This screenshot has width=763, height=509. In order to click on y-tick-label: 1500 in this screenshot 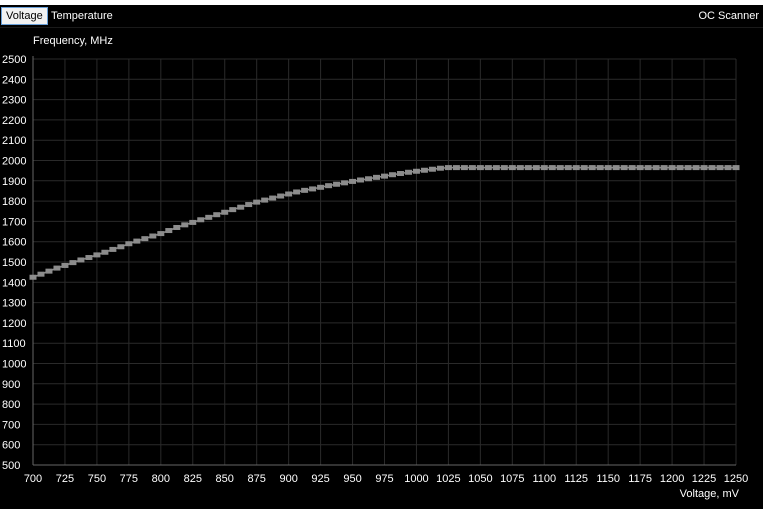, I will do `click(14, 263)`.